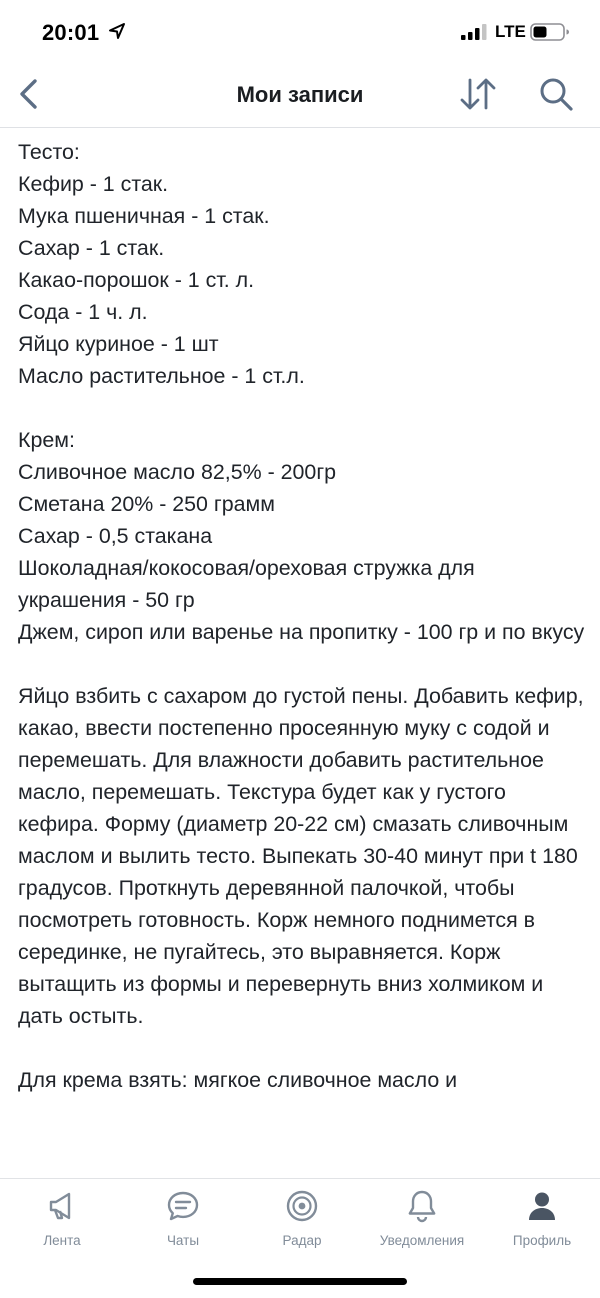  I want to click on tab-profile-label: Профиль, so click(542, 1240).